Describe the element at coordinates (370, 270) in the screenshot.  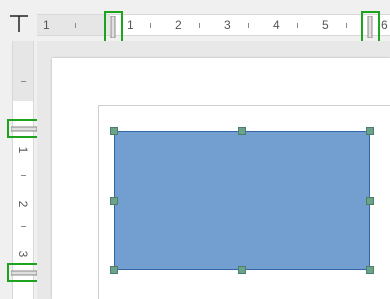
I see `resize-handle-bottom-right` at that location.